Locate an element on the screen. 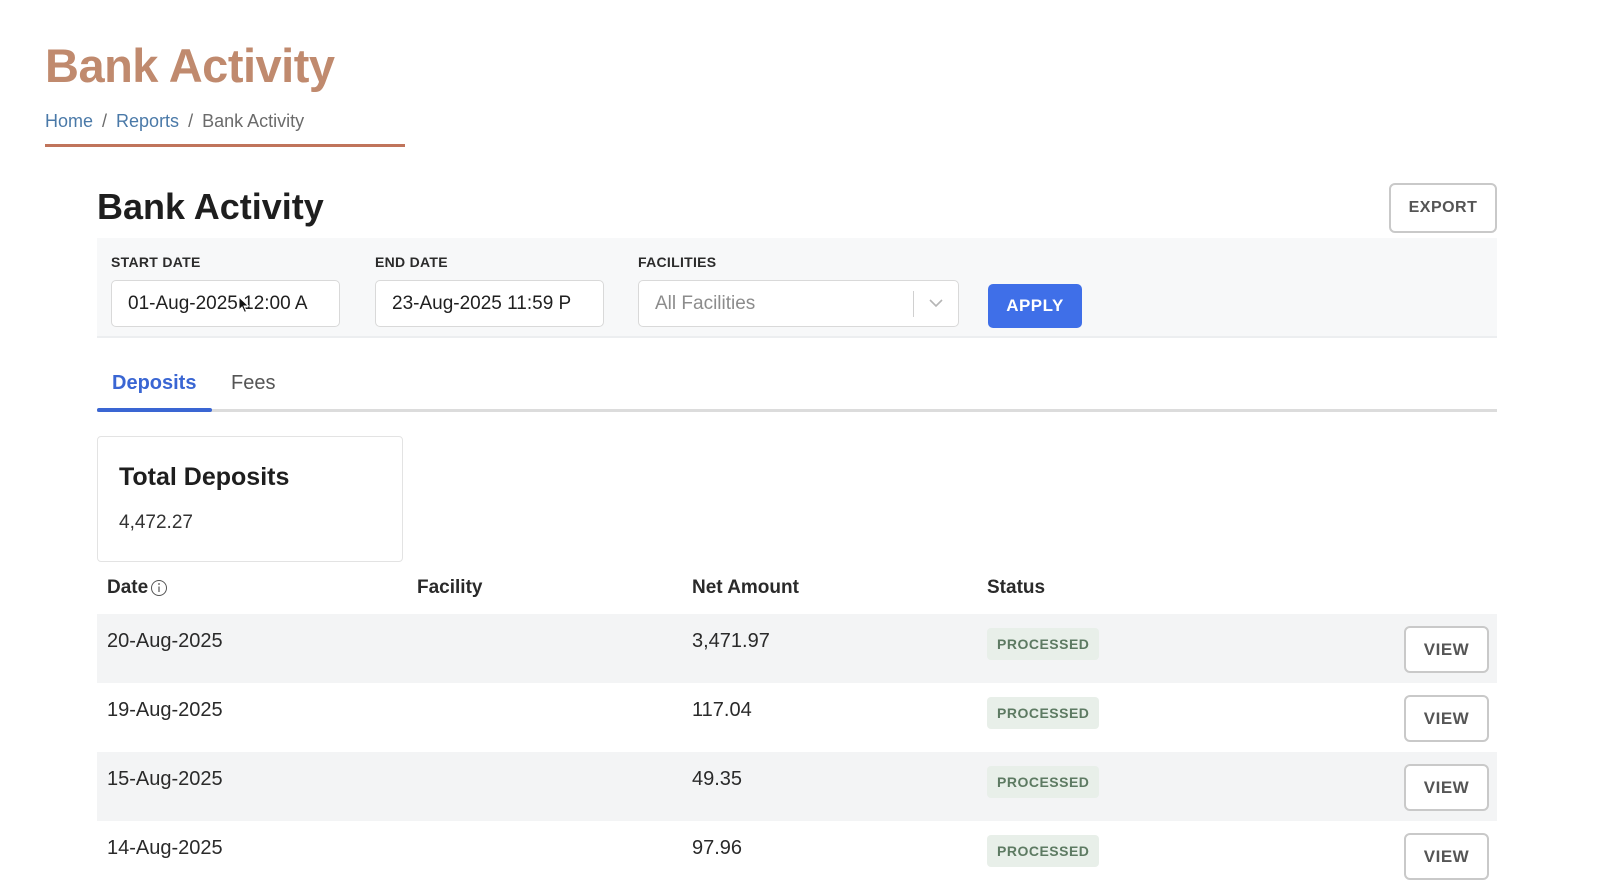 This screenshot has width=1600, height=890. info-icon is located at coordinates (159, 588).